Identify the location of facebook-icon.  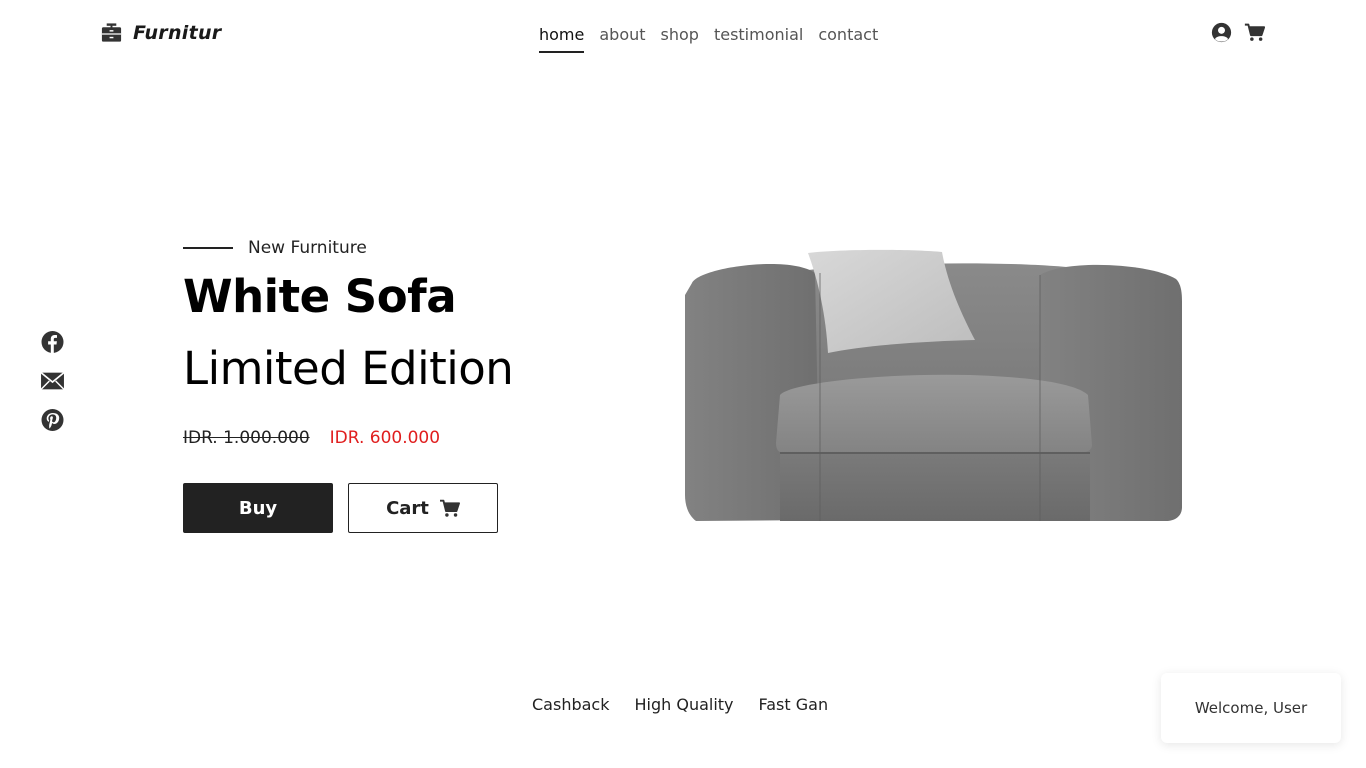
(52, 342).